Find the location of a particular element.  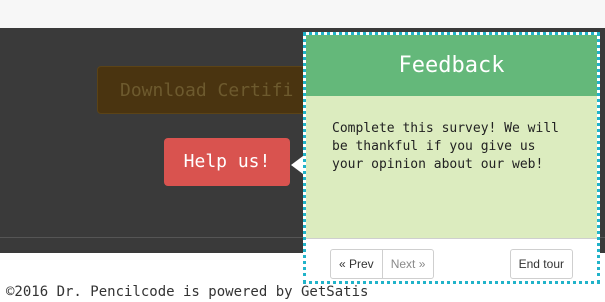

popover-title: Feedback is located at coordinates (451, 65).